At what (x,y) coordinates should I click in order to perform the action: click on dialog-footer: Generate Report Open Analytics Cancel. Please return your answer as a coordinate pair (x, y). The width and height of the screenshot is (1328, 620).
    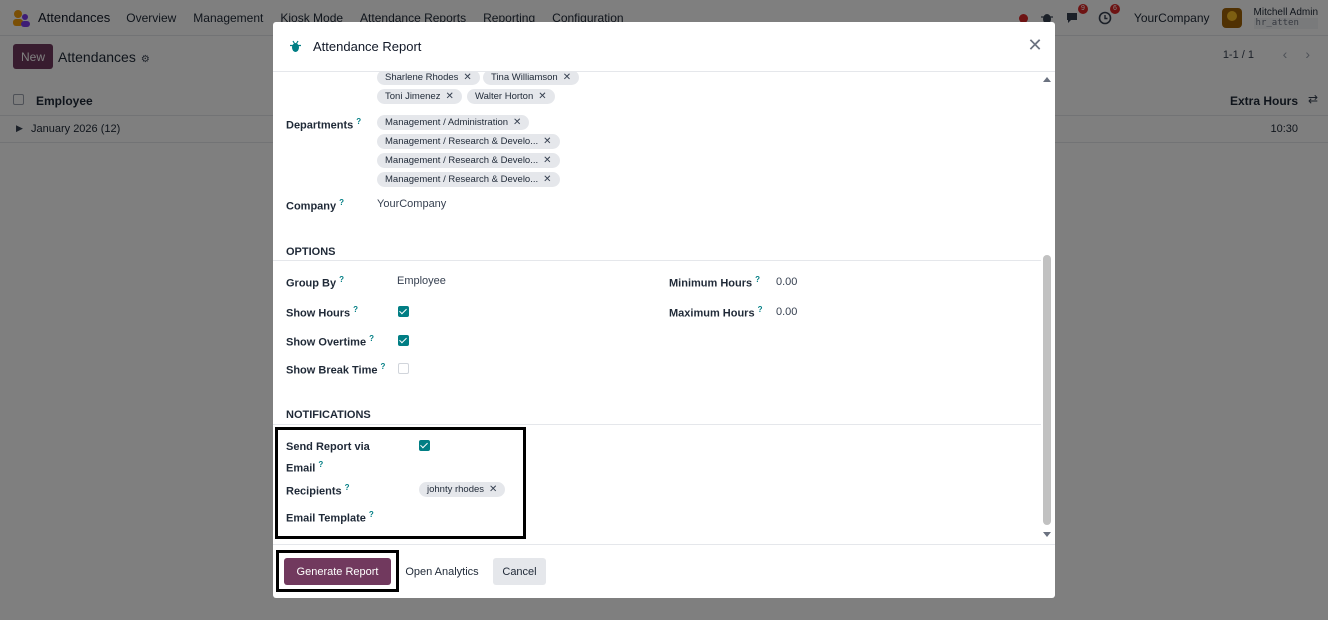
    Looking at the image, I should click on (664, 571).